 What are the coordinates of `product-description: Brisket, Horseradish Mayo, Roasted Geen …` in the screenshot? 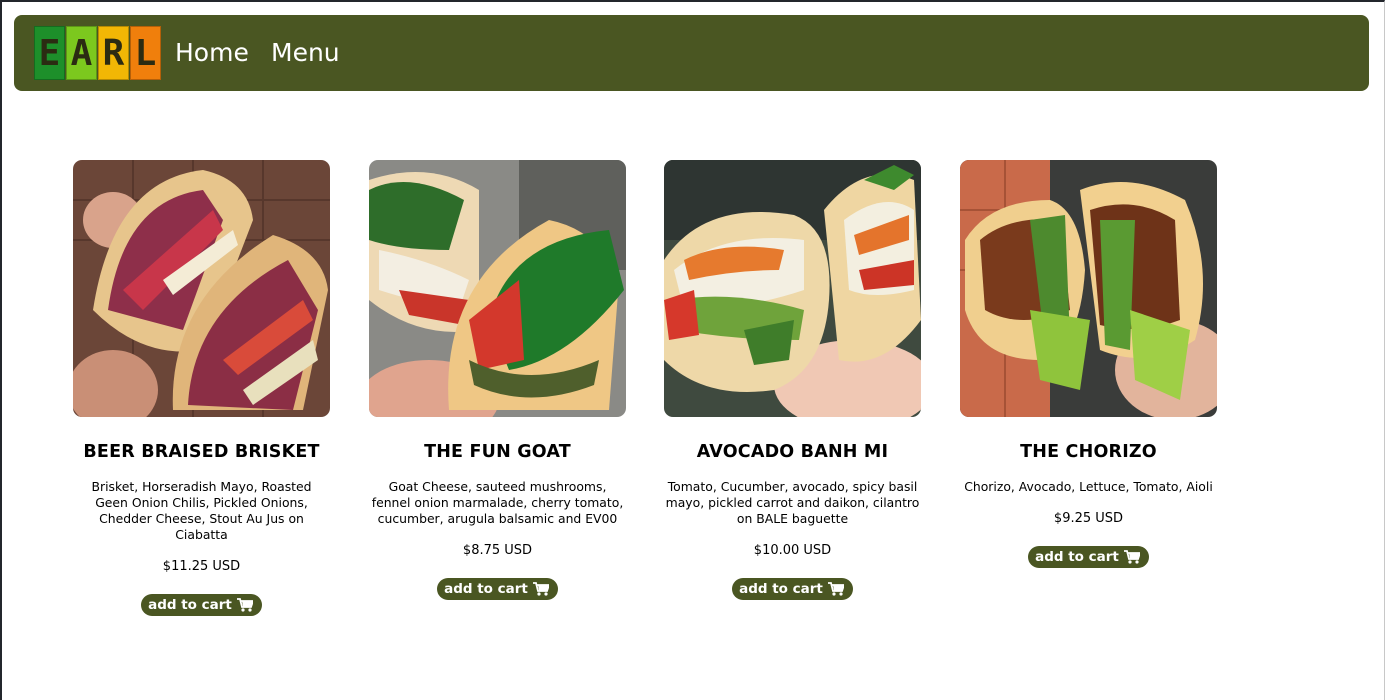 It's located at (201, 510).